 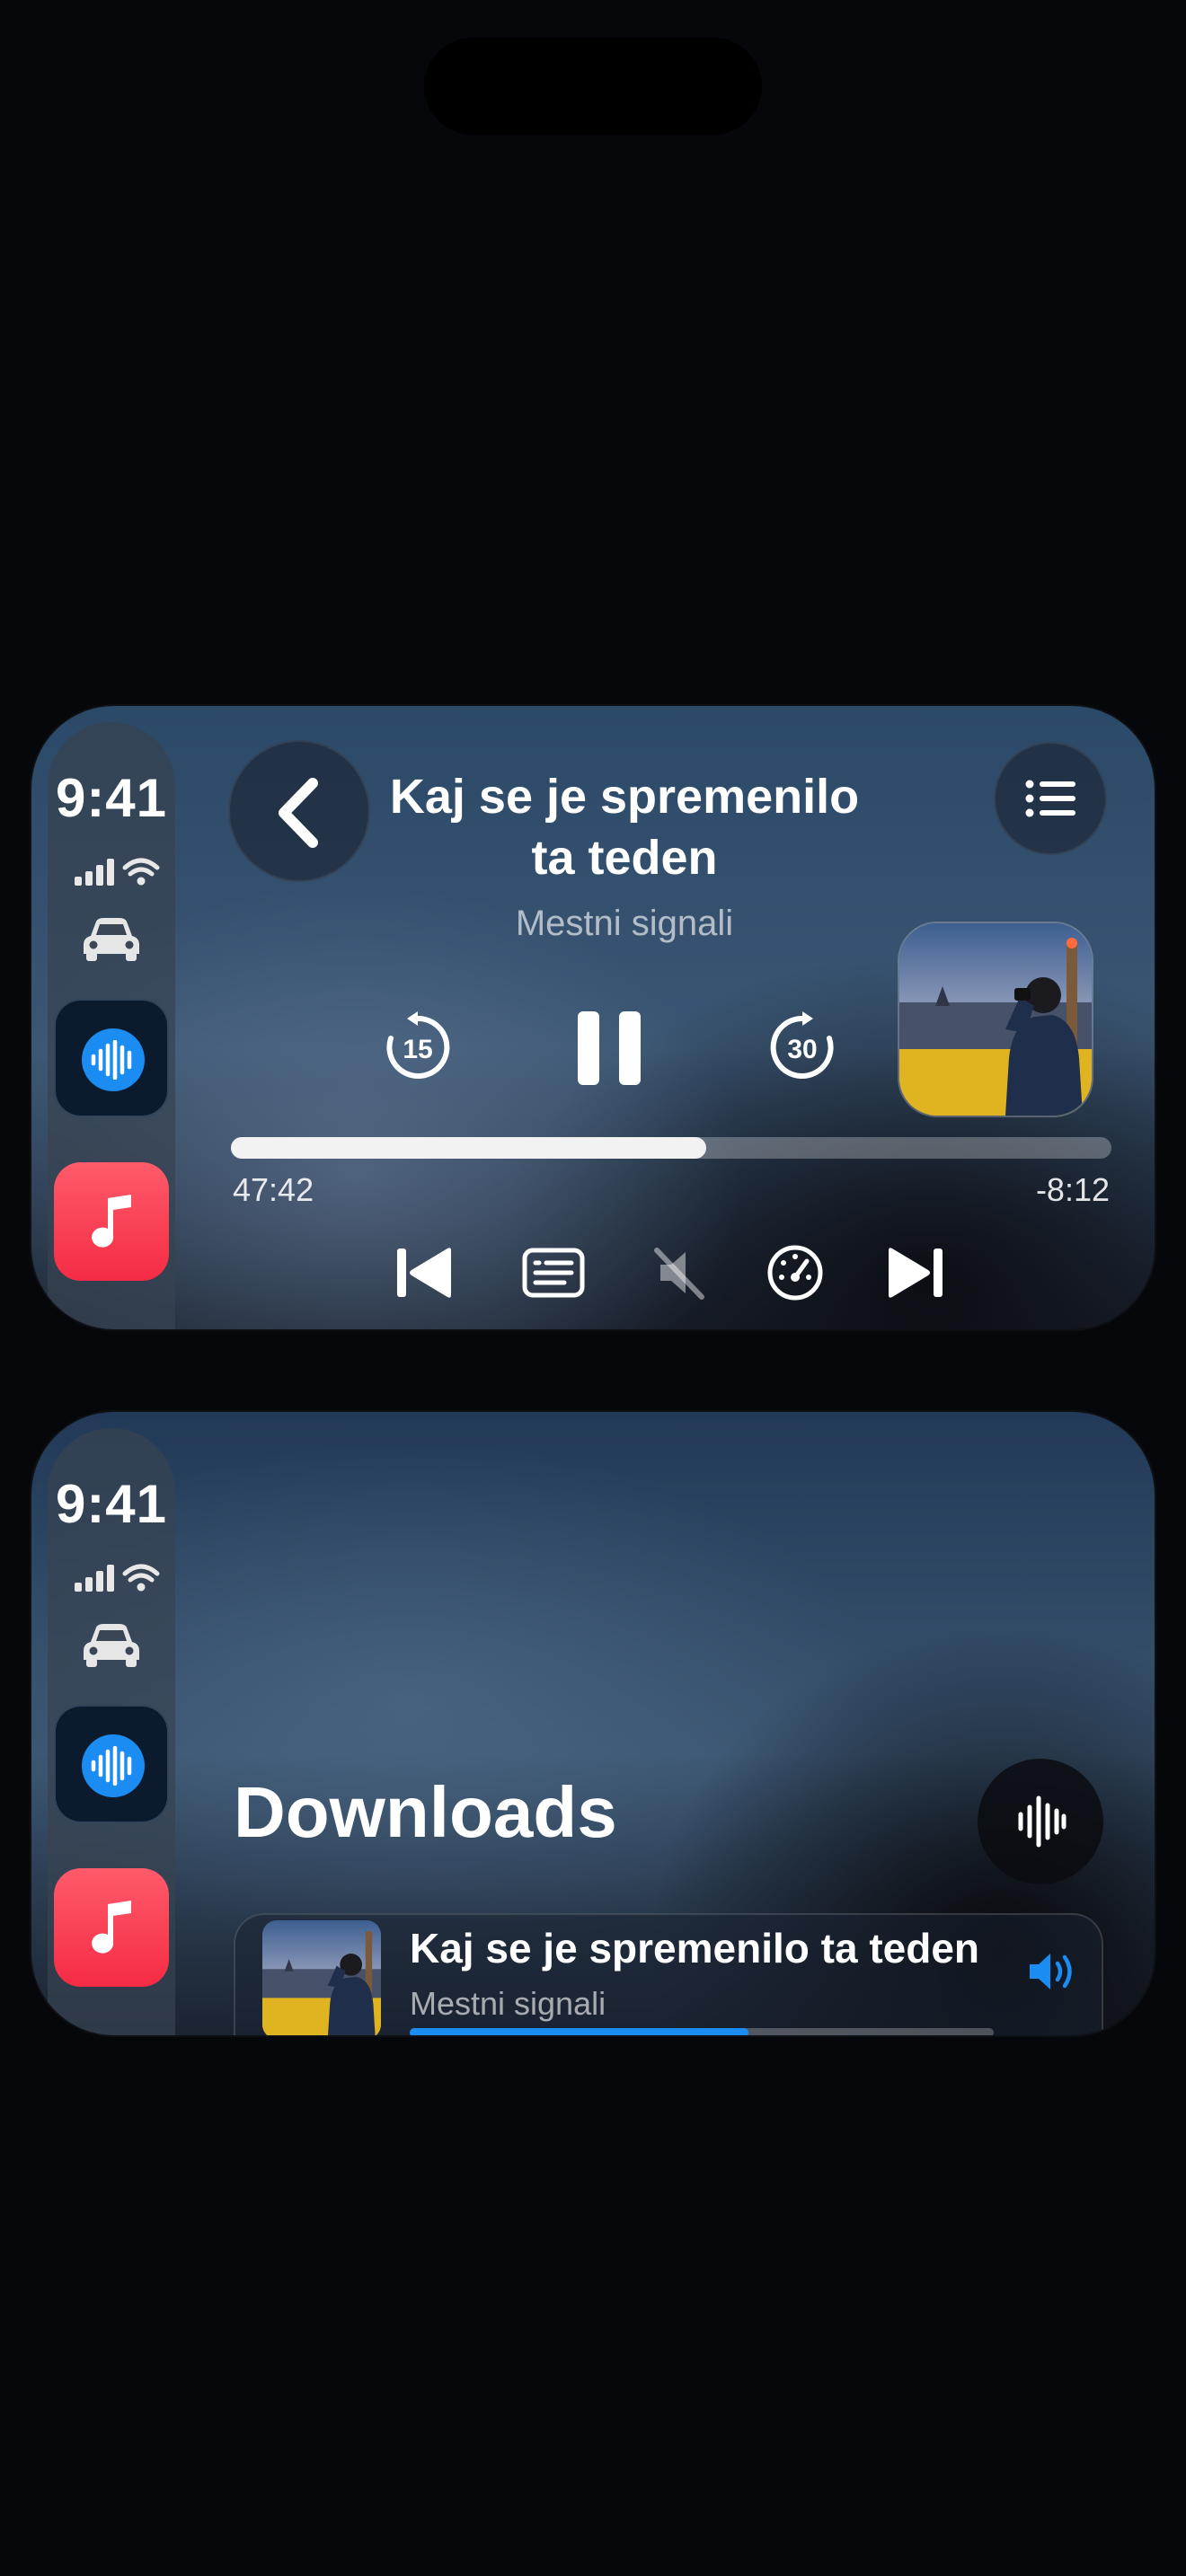 I want to click on svg-text: 15, so click(x=417, y=1049).